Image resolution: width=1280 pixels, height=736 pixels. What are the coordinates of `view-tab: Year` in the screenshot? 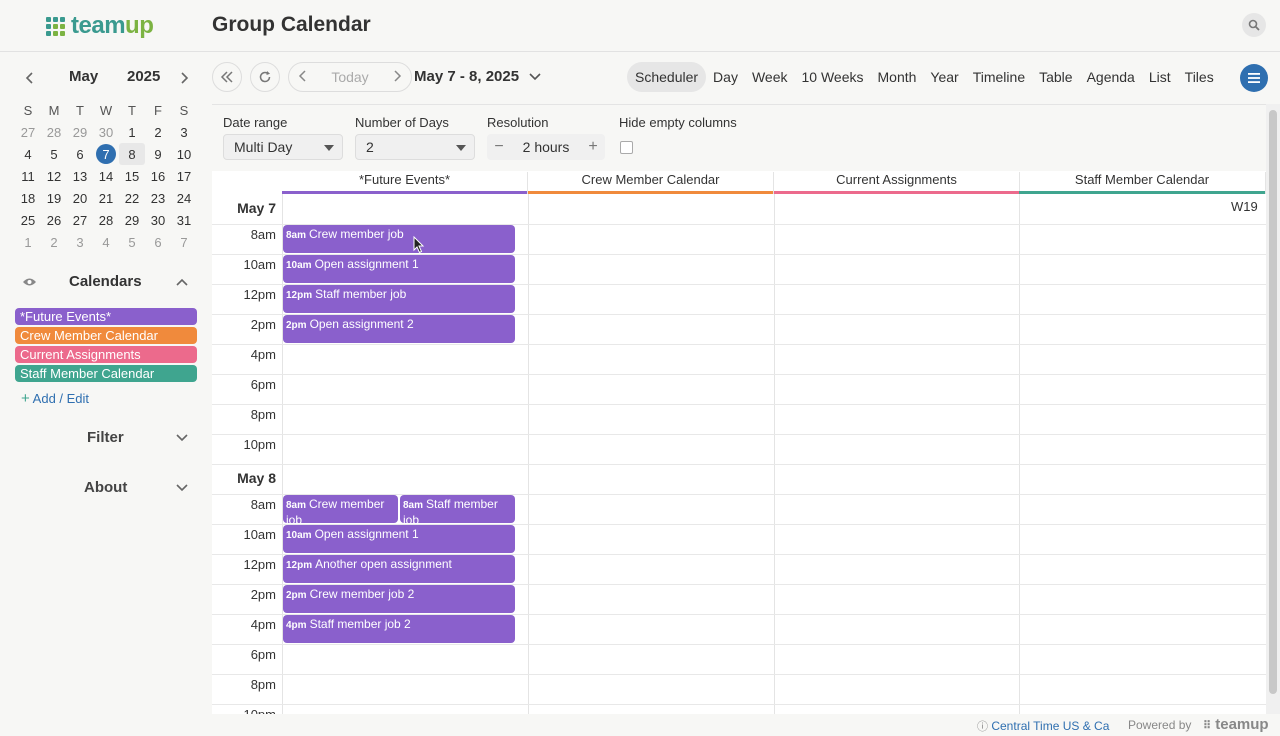 It's located at (944, 77).